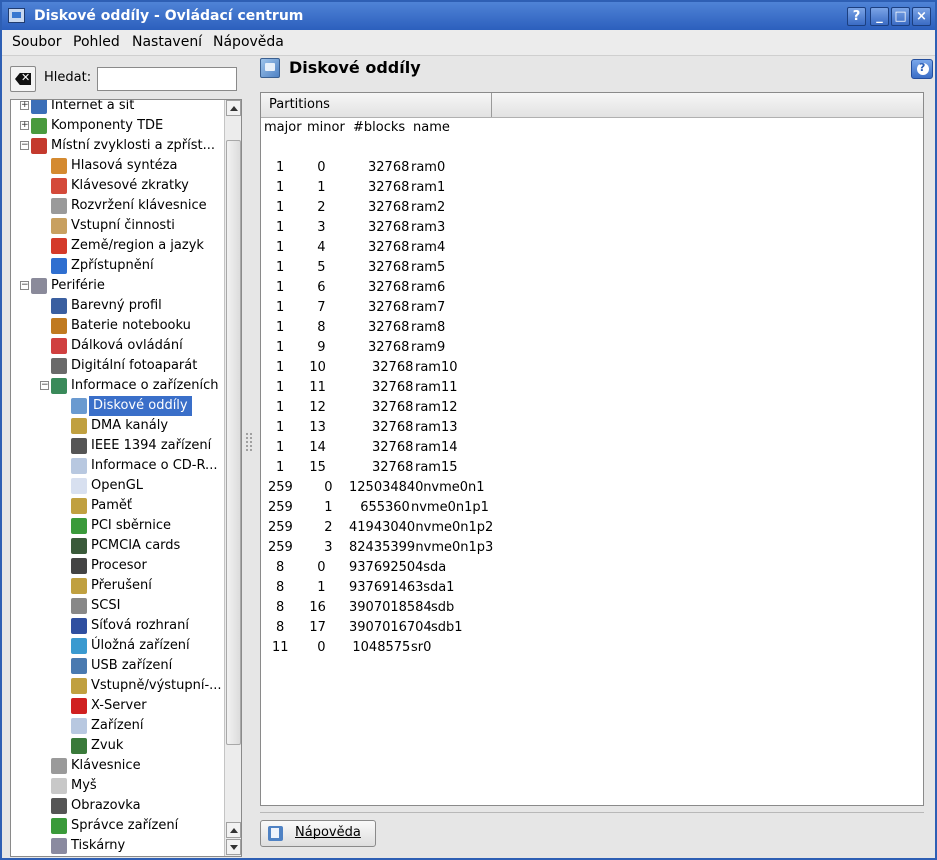 This screenshot has width=937, height=860. Describe the element at coordinates (79, 686) in the screenshot. I see `io-ports-icon` at that location.